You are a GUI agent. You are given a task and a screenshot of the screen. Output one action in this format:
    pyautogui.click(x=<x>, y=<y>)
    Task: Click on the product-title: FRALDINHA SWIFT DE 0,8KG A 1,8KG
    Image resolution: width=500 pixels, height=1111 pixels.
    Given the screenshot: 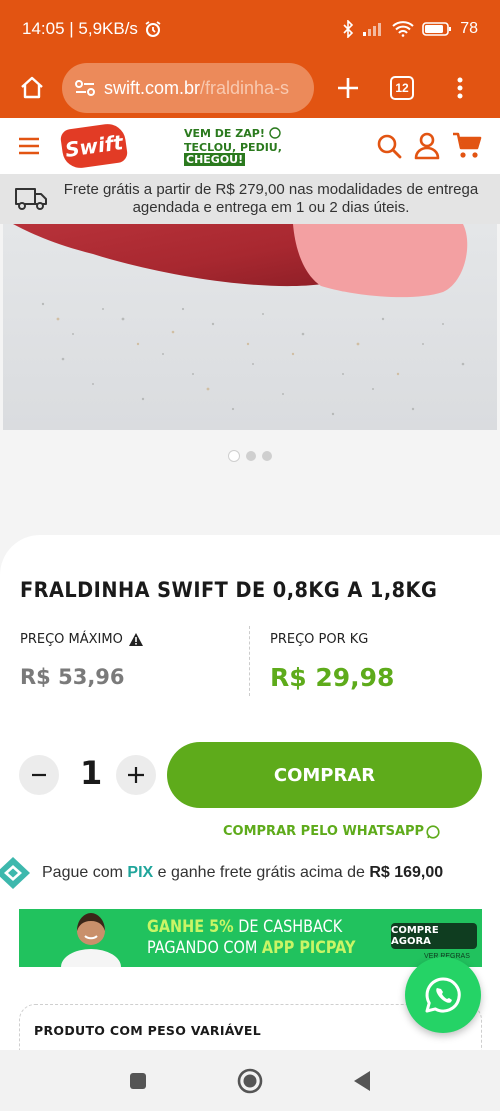 What is the action you would take?
    pyautogui.click(x=229, y=590)
    